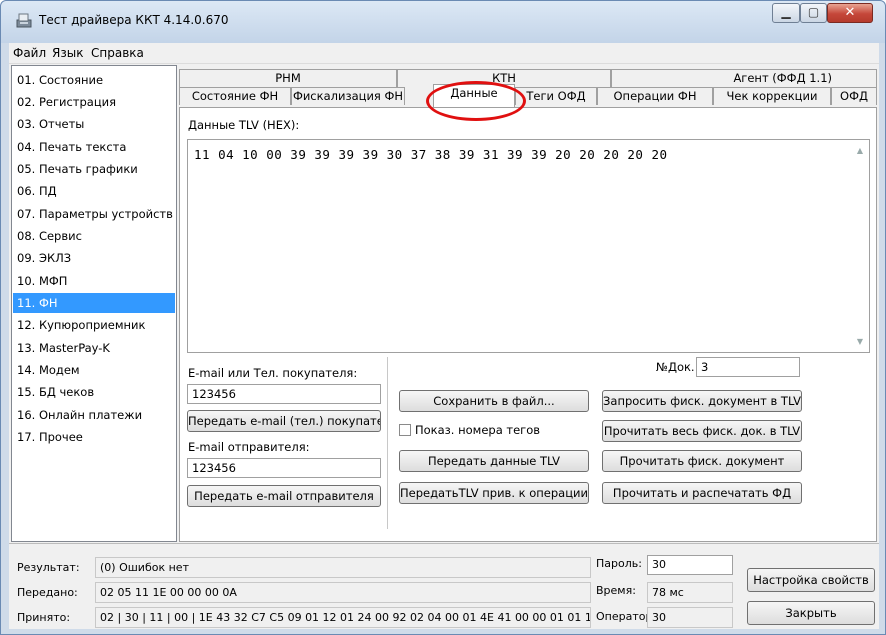  Describe the element at coordinates (94, 214) in the screenshot. I see `sidebar-item-device-params: 07. Параметры устройств` at that location.